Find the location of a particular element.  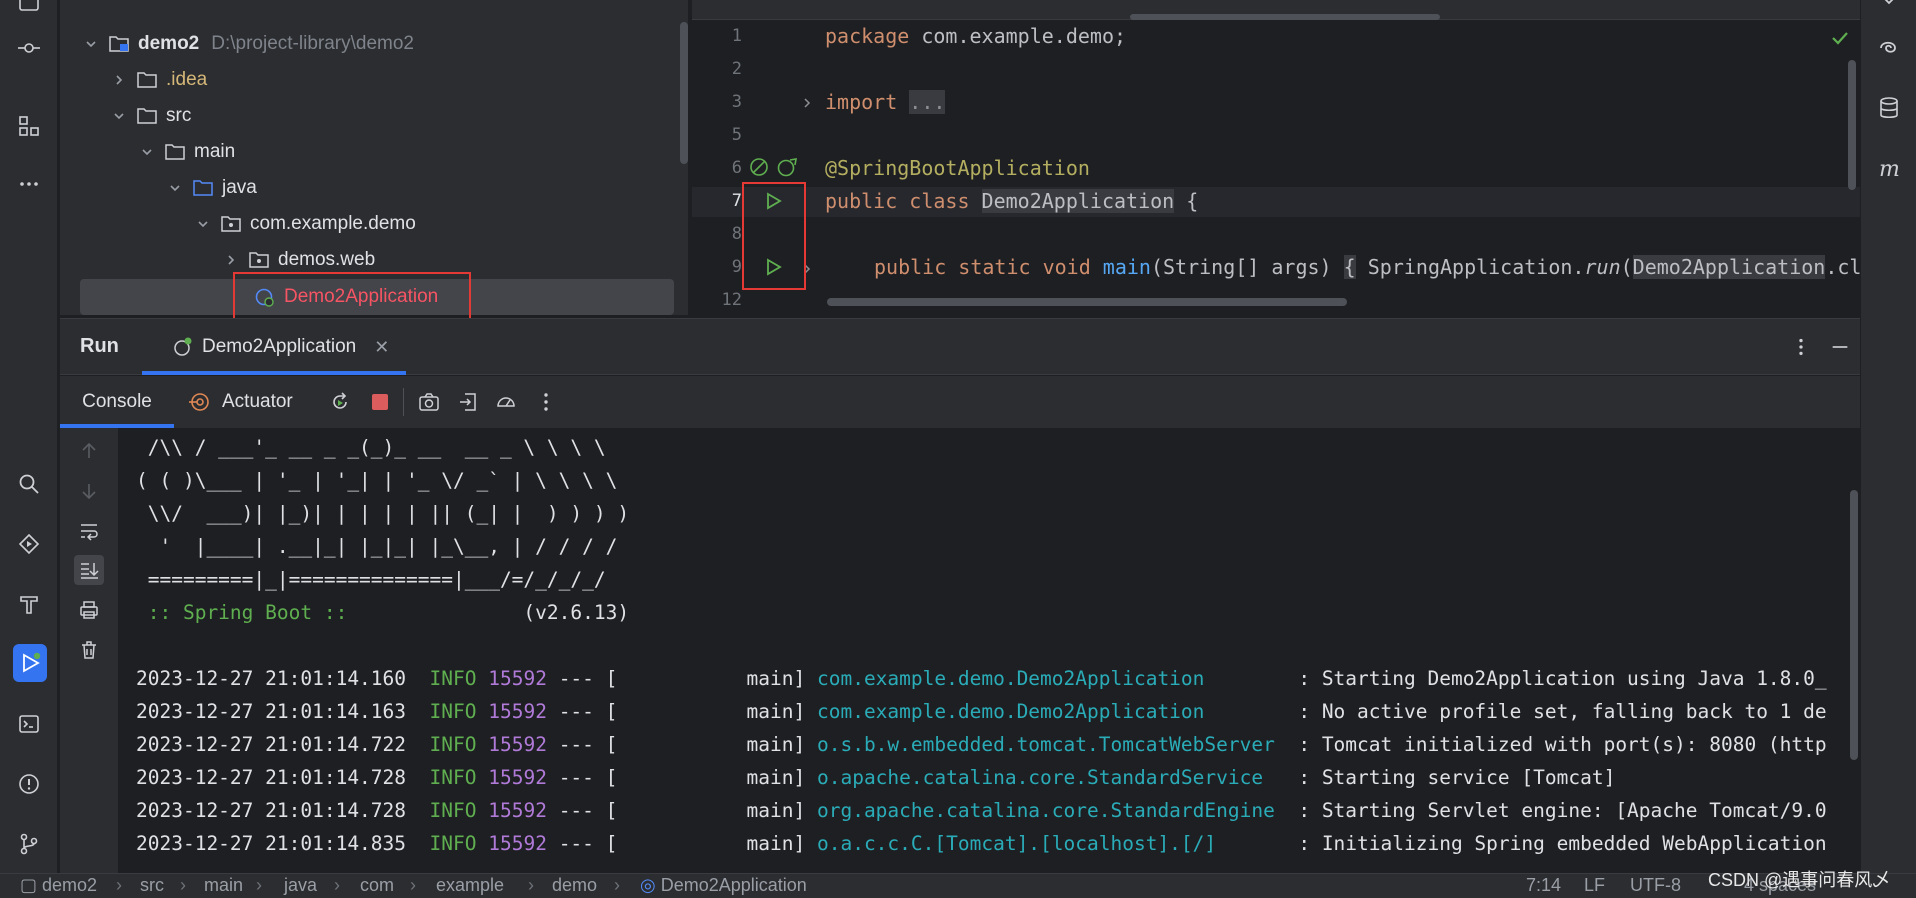

git-icon is located at coordinates (29, 844).